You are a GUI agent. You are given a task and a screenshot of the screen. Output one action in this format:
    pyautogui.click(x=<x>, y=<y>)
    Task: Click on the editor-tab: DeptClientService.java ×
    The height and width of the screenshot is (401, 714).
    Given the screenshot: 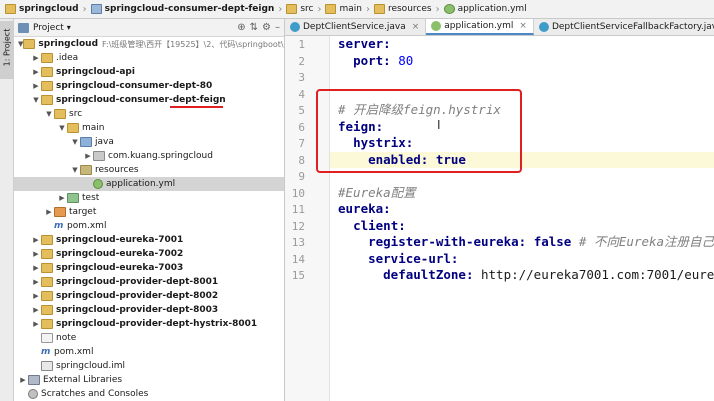 What is the action you would take?
    pyautogui.click(x=356, y=27)
    